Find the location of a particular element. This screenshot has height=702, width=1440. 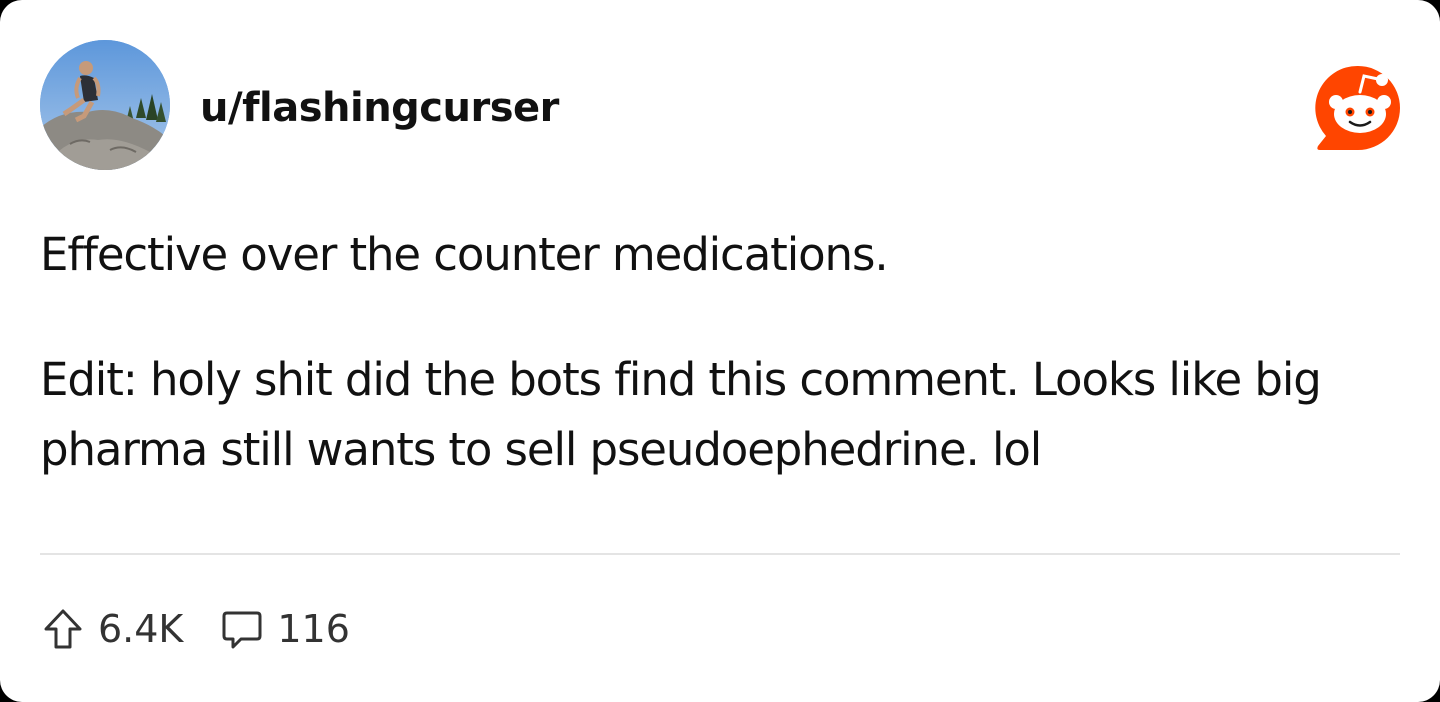

comment-paragraph: Effective over the counter medications. is located at coordinates (464, 254).